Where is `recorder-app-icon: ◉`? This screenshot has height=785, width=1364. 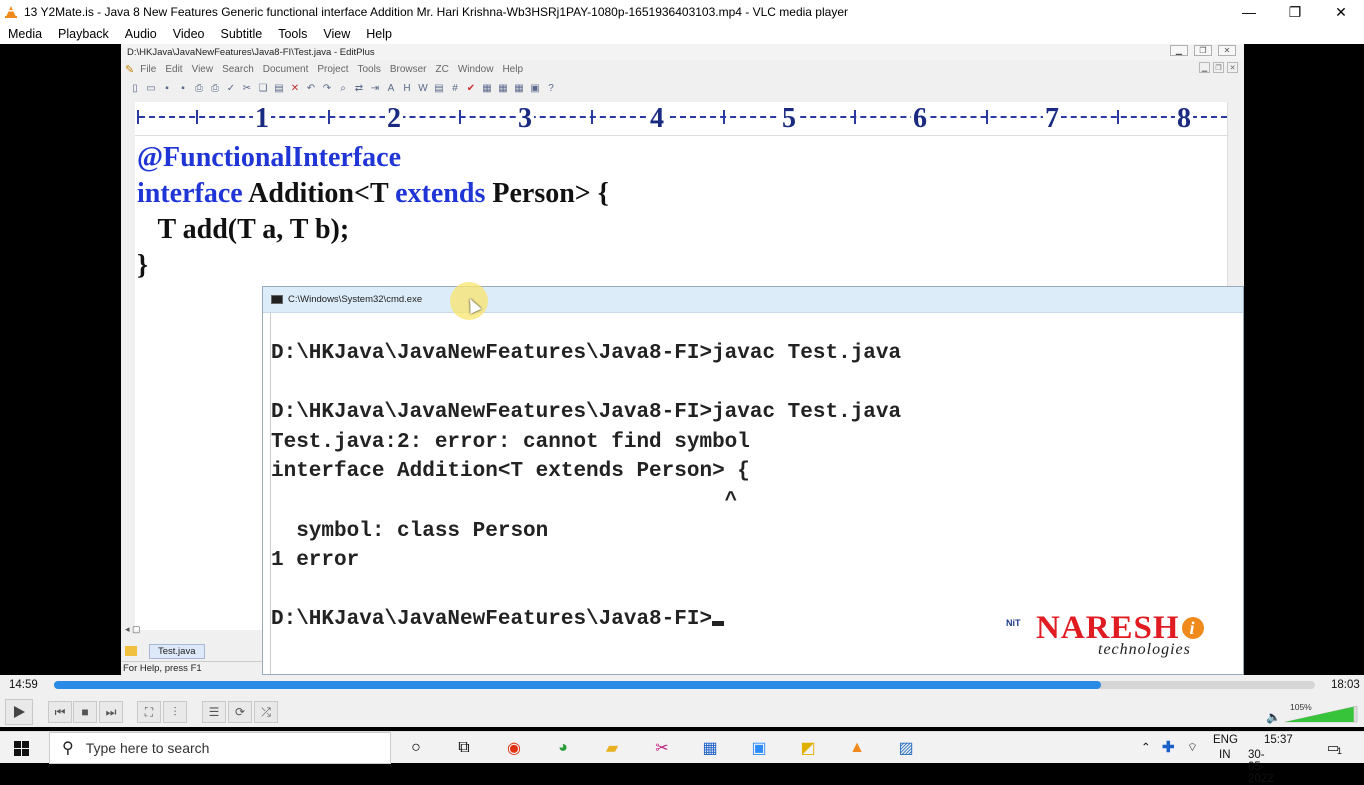 recorder-app-icon: ◉ is located at coordinates (514, 748).